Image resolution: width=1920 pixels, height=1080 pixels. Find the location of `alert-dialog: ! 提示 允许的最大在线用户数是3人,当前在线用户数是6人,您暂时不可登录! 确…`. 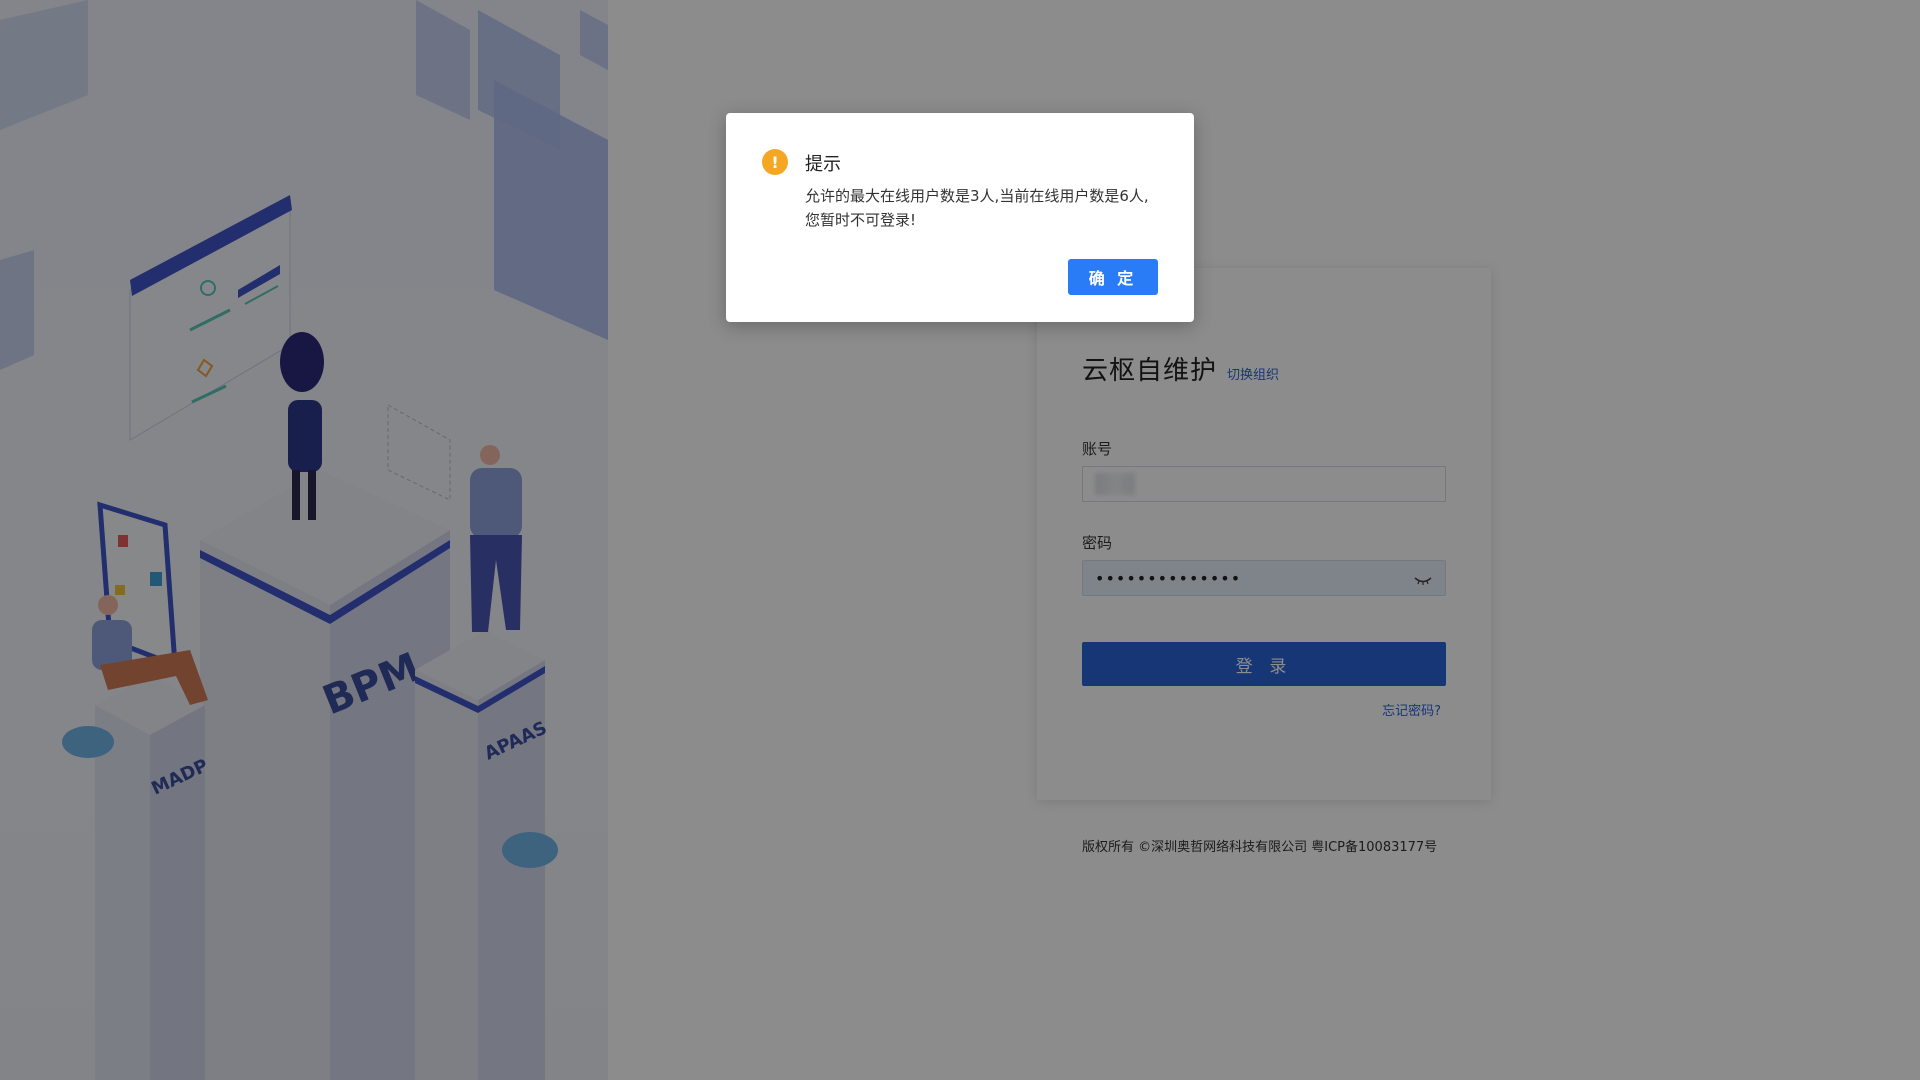

alert-dialog: ! 提示 允许的最大在线用户数是3人,当前在线用户数是6人,您暂时不可登录! 确… is located at coordinates (960, 217).